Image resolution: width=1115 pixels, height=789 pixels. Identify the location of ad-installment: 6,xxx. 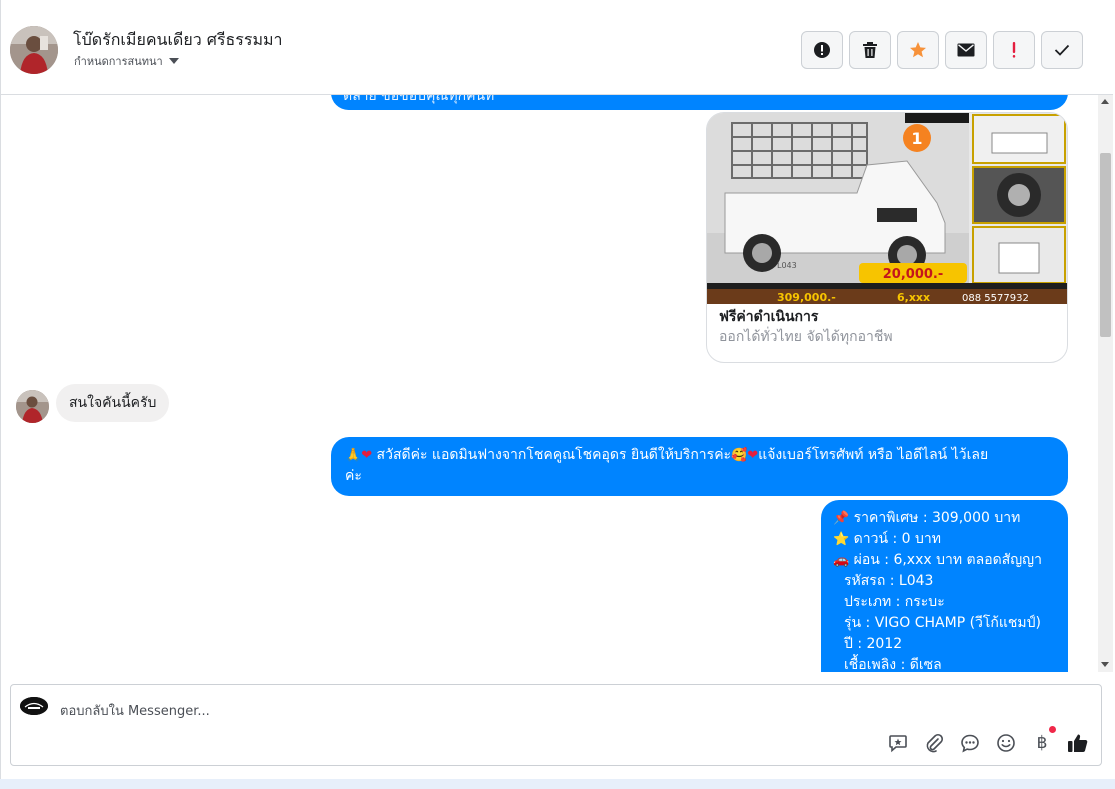
(913, 297).